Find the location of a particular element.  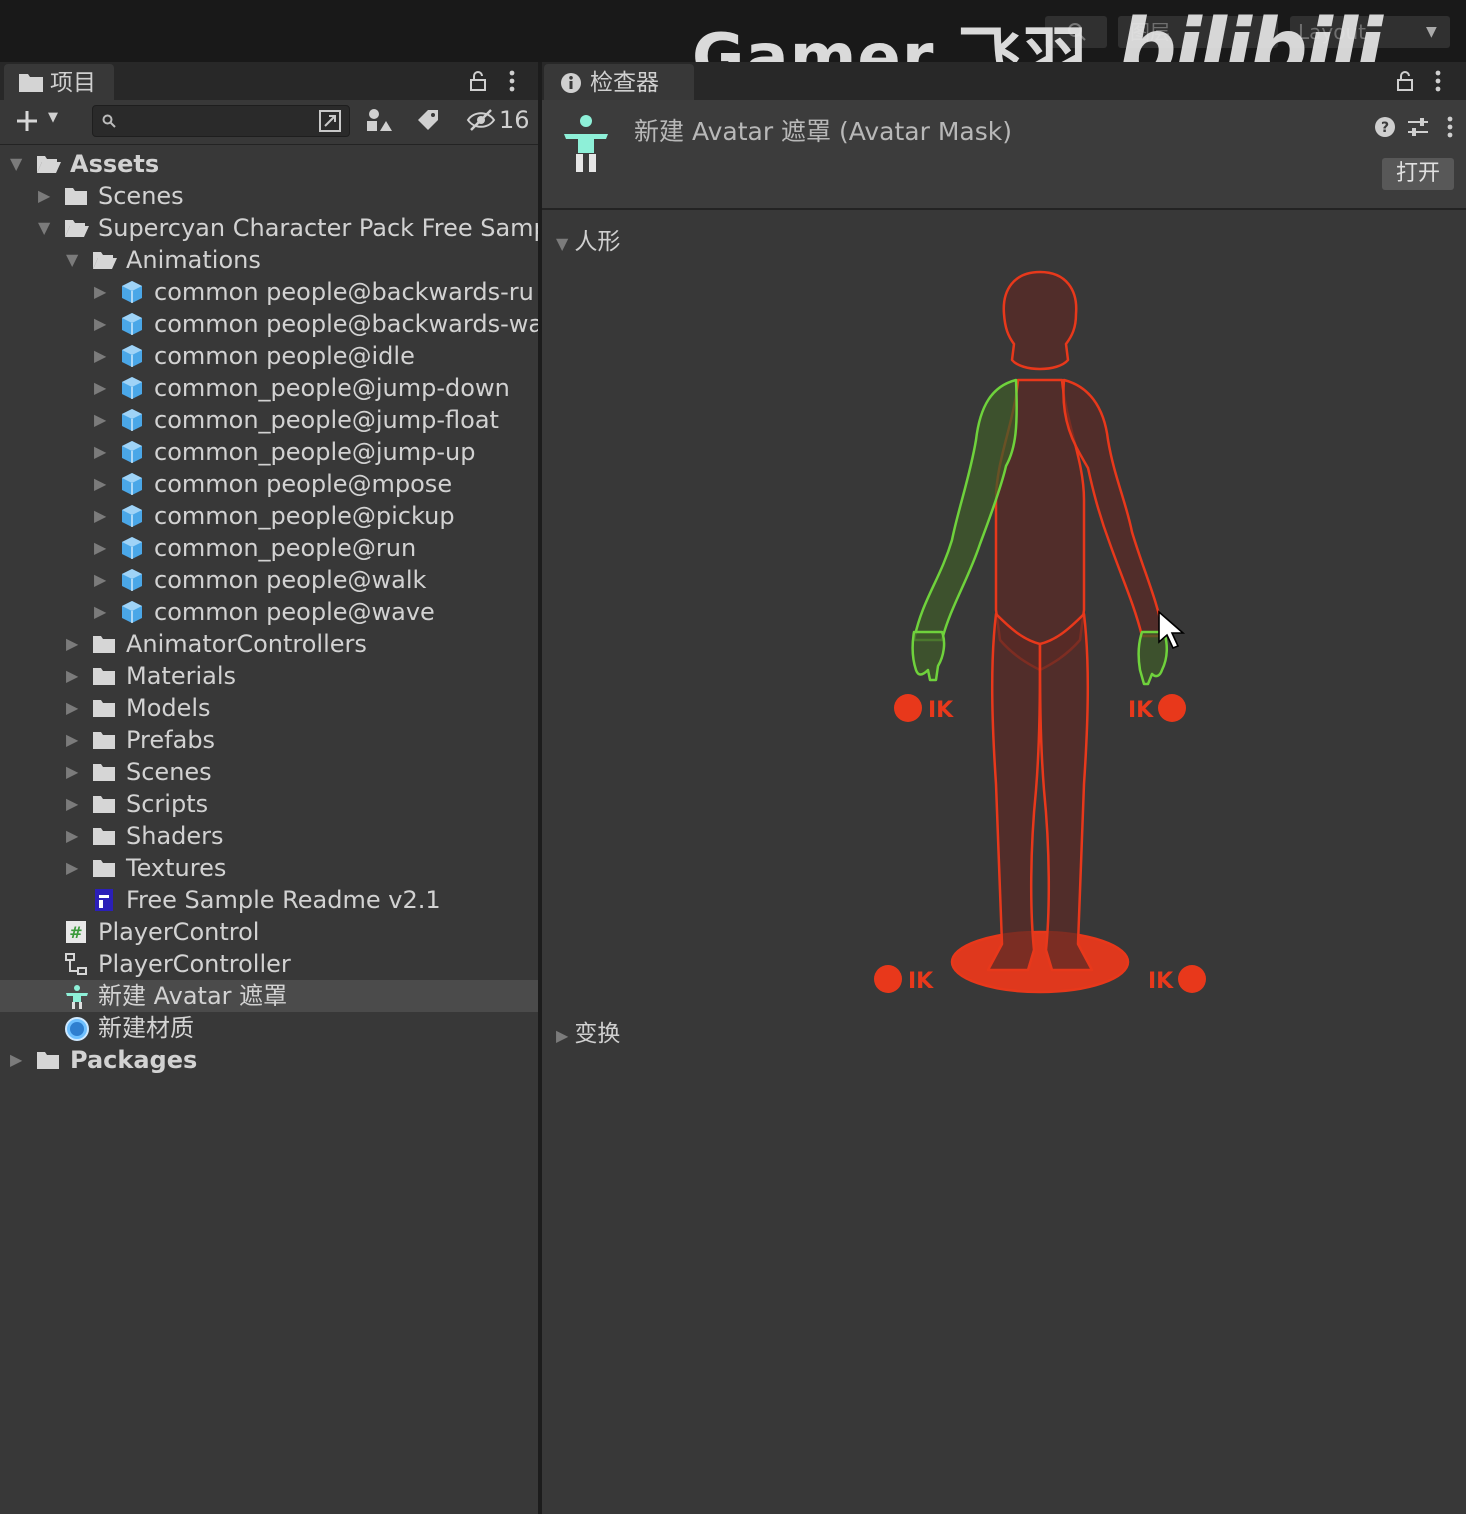

tree-item: ▼ Animations is located at coordinates (269, 260).